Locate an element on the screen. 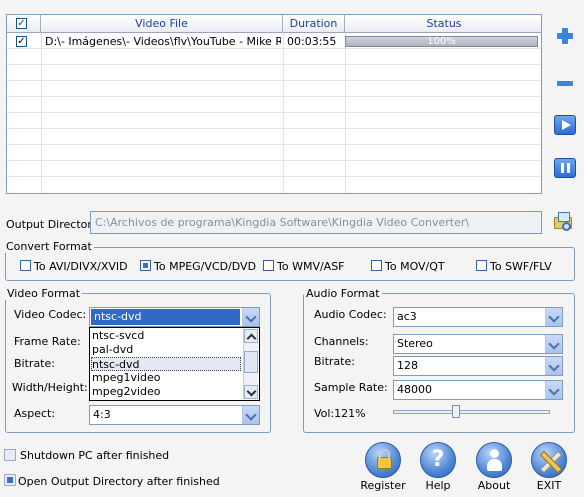  register-button: Register is located at coordinates (383, 467).